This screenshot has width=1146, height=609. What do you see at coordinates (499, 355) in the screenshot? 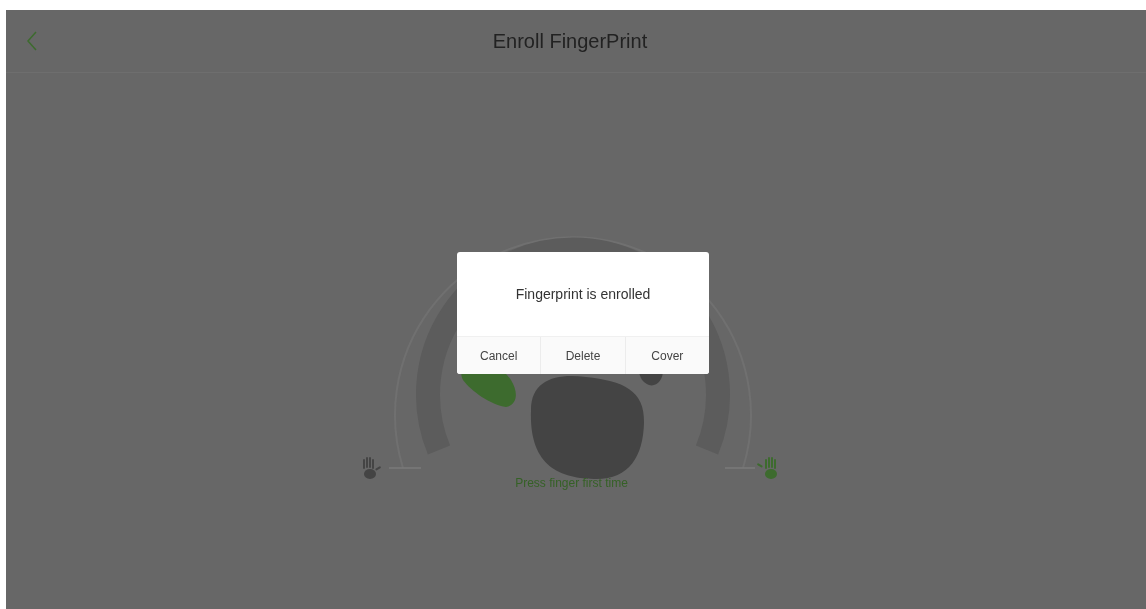
I see `dialog-button: Cancel` at bounding box center [499, 355].